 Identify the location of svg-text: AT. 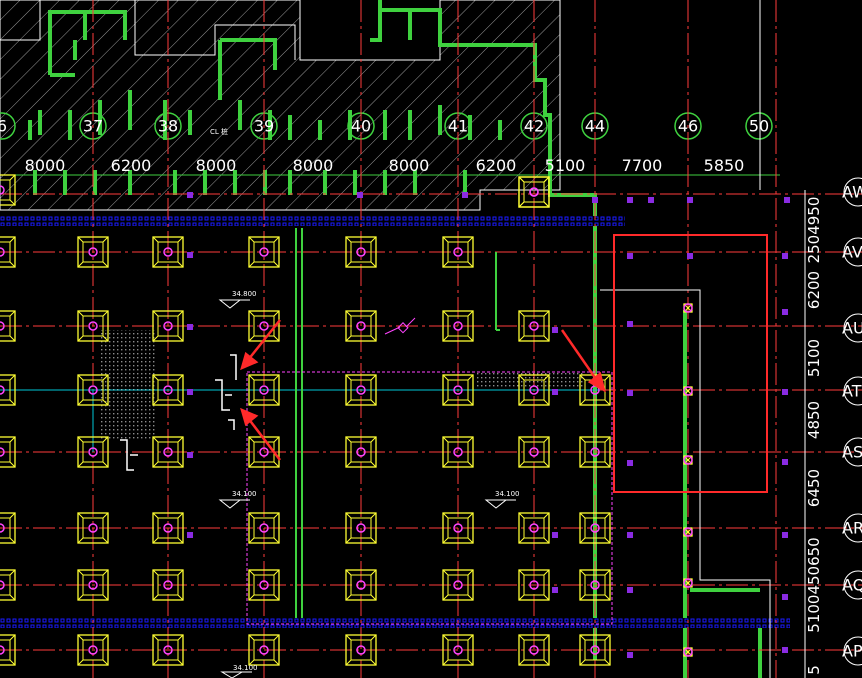
(852, 391).